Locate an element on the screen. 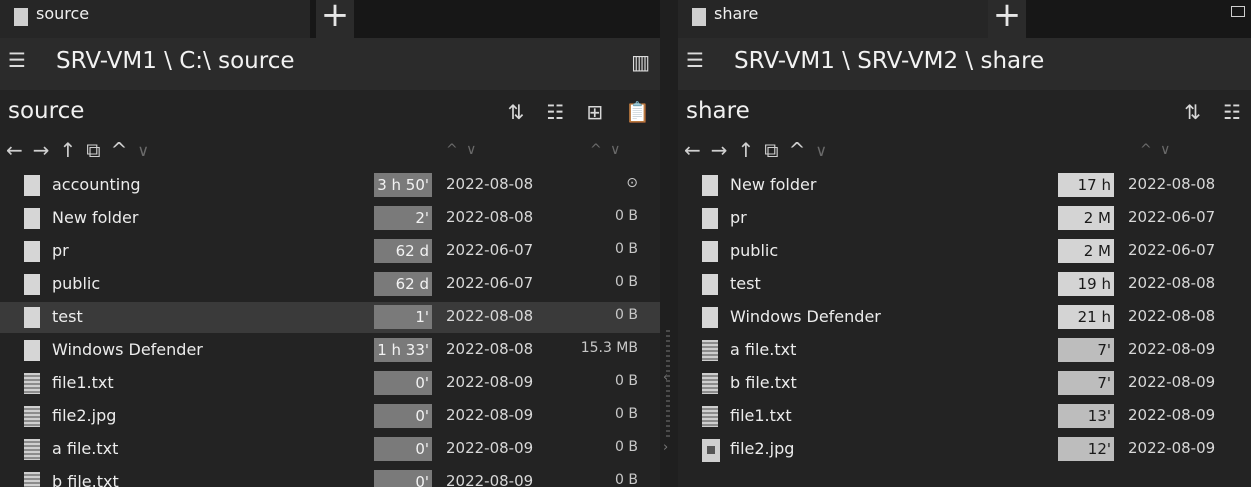 The height and width of the screenshot is (487, 1251). path-breadcrumb: SRV-VM1 \ C:\ source is located at coordinates (175, 61).